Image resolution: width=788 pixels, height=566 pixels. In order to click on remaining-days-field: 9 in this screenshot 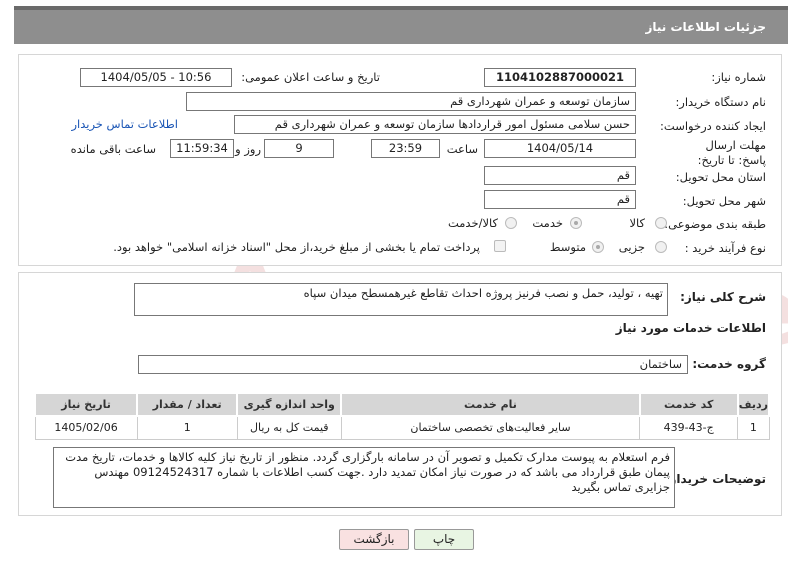, I will do `click(299, 148)`.